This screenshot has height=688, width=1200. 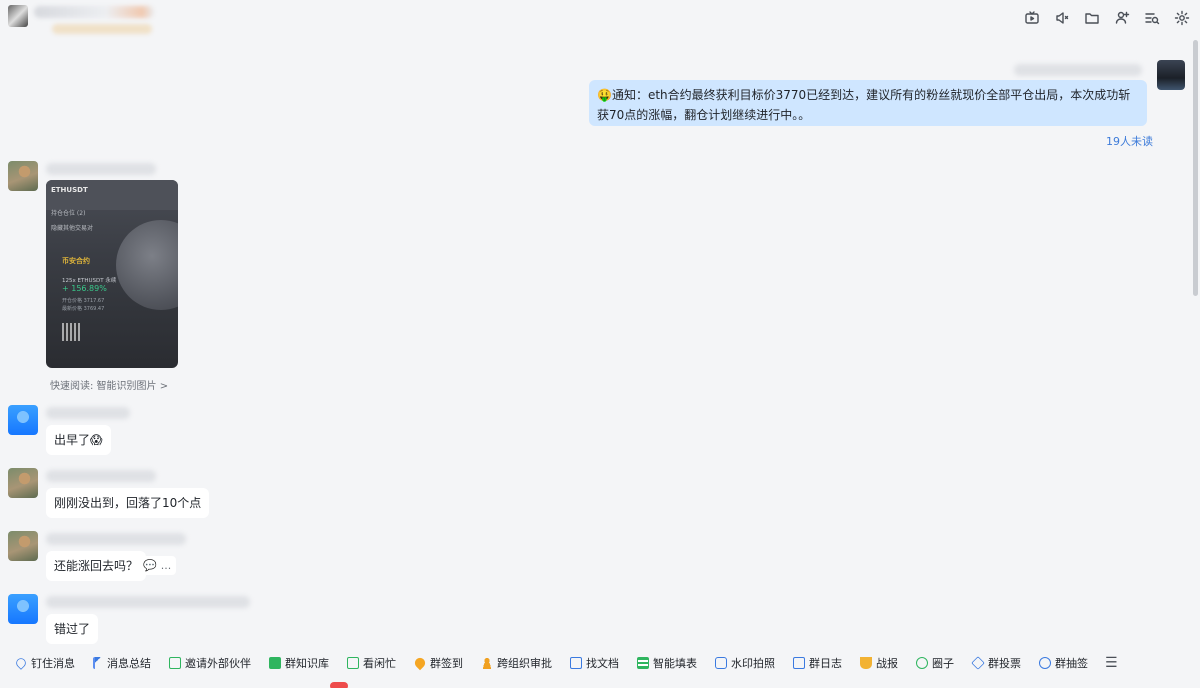 What do you see at coordinates (1063, 663) in the screenshot?
I see `lottery-button: 群抽签` at bounding box center [1063, 663].